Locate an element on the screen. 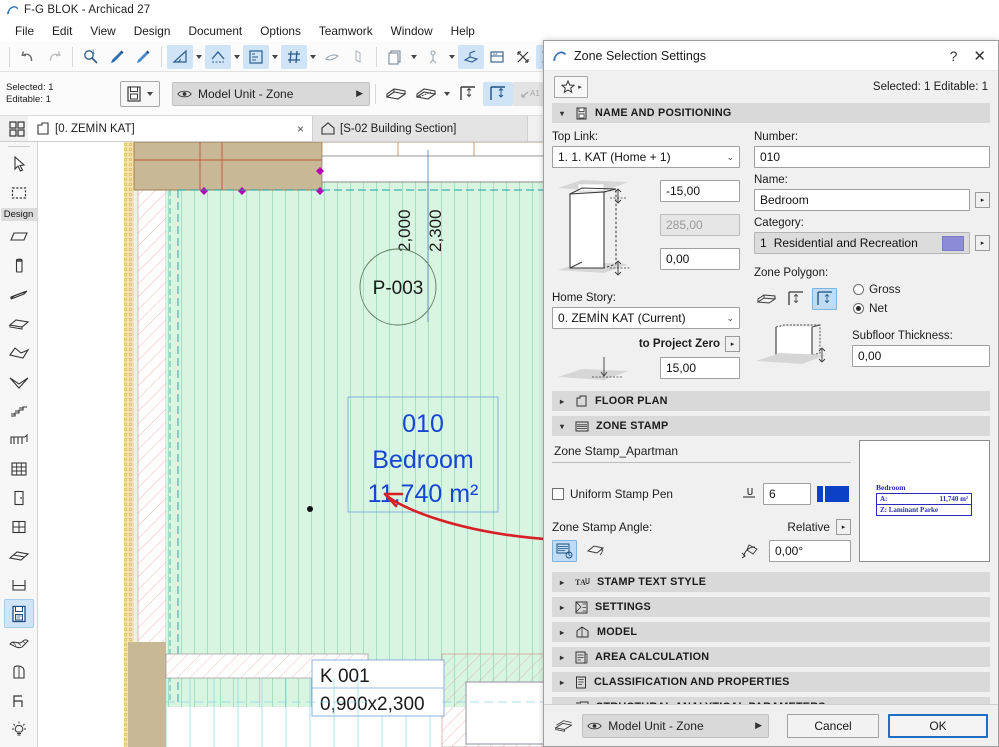 This screenshot has height=747, width=999. category-input: 1 Residential and Recreation is located at coordinates (862, 243).